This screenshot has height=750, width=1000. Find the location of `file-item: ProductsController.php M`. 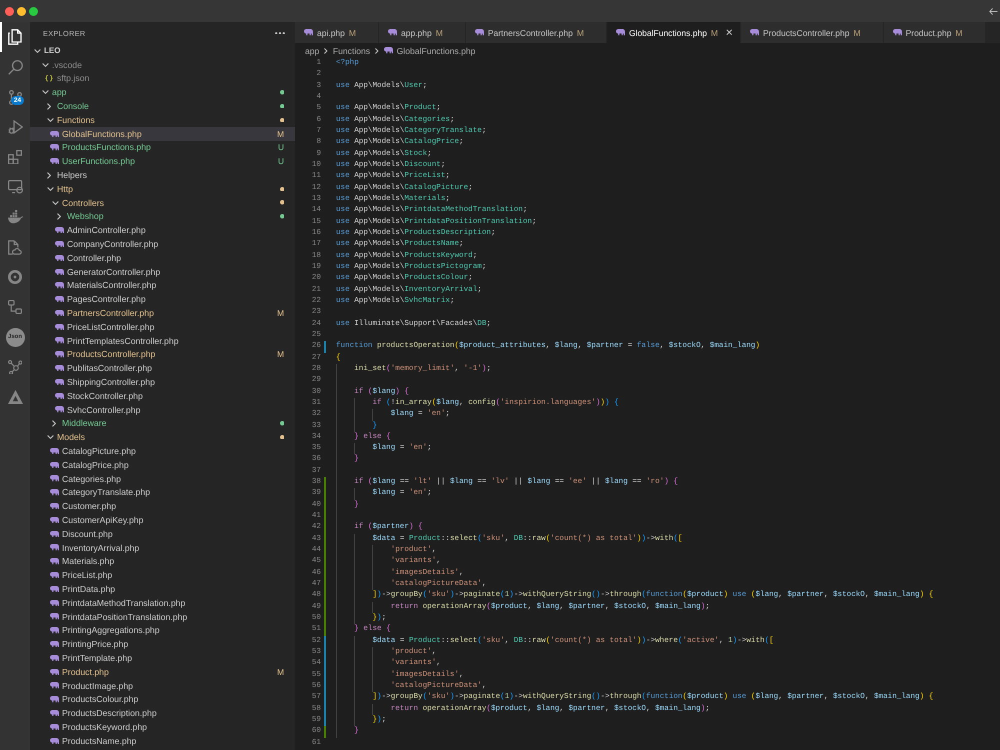

file-item: ProductsController.php M is located at coordinates (162, 355).